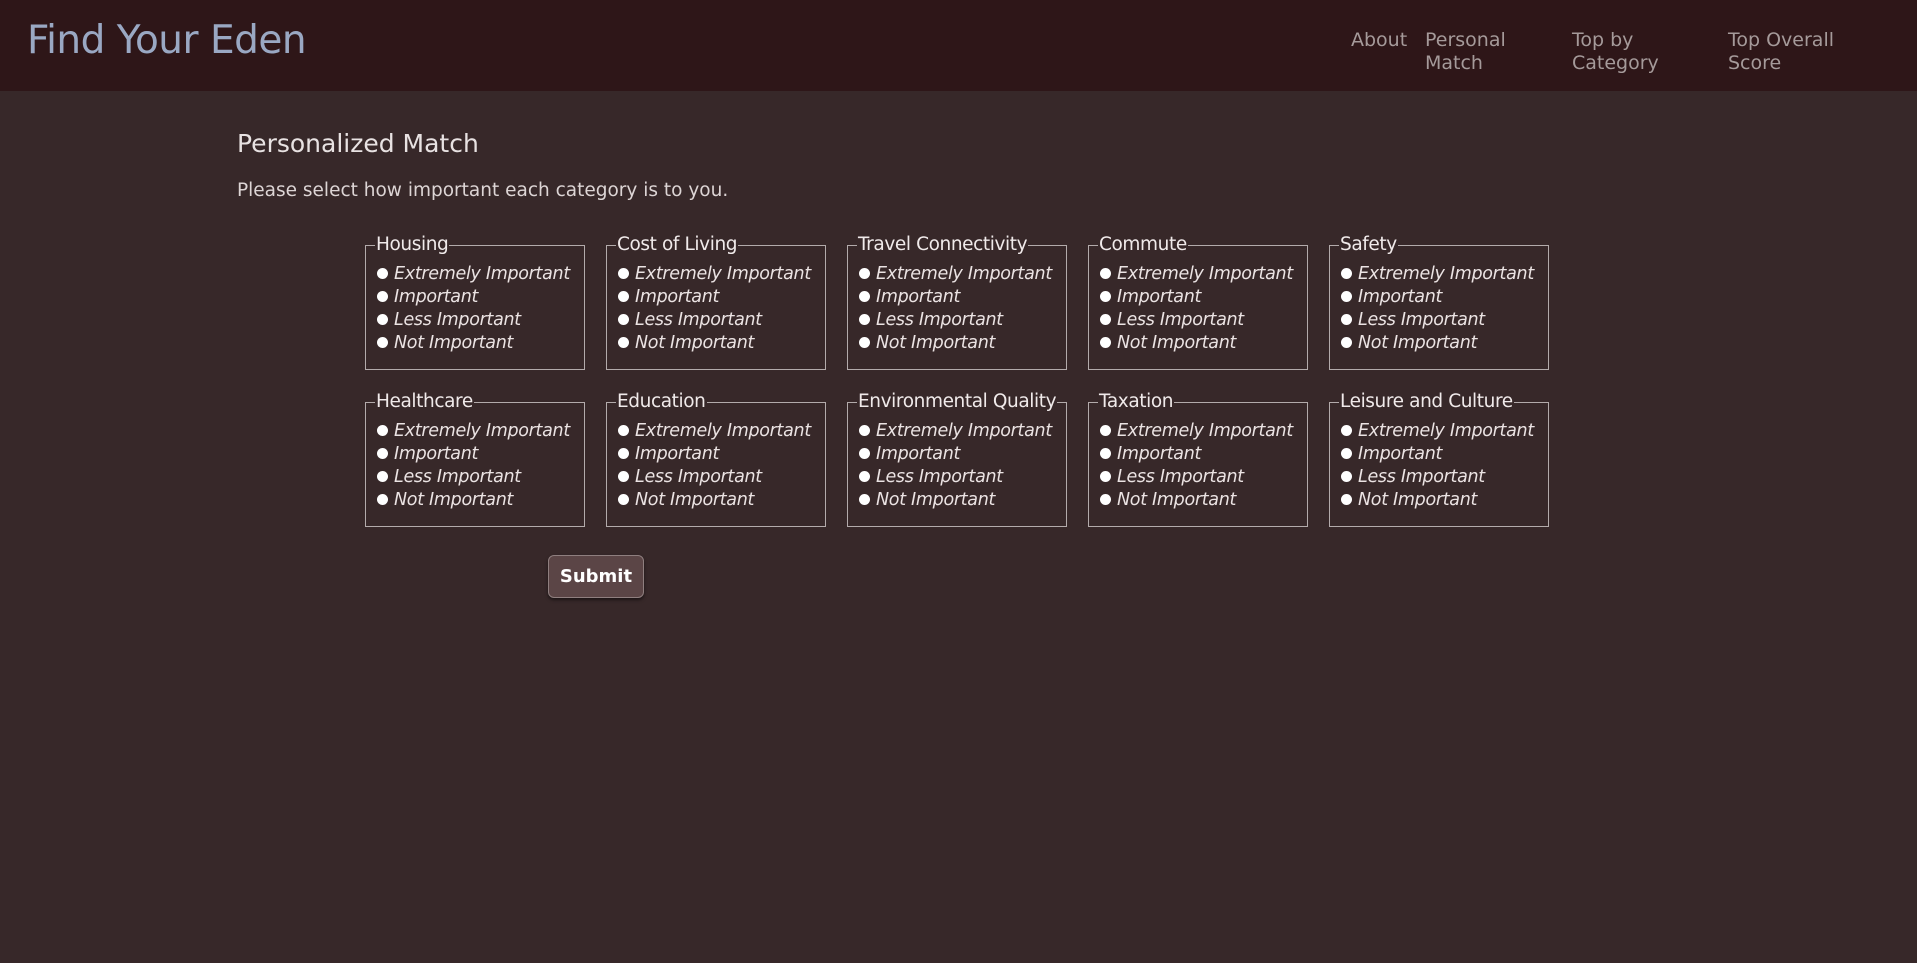 This screenshot has height=963, width=1917. I want to click on radio-option-commute-1: Important, so click(1150, 296).